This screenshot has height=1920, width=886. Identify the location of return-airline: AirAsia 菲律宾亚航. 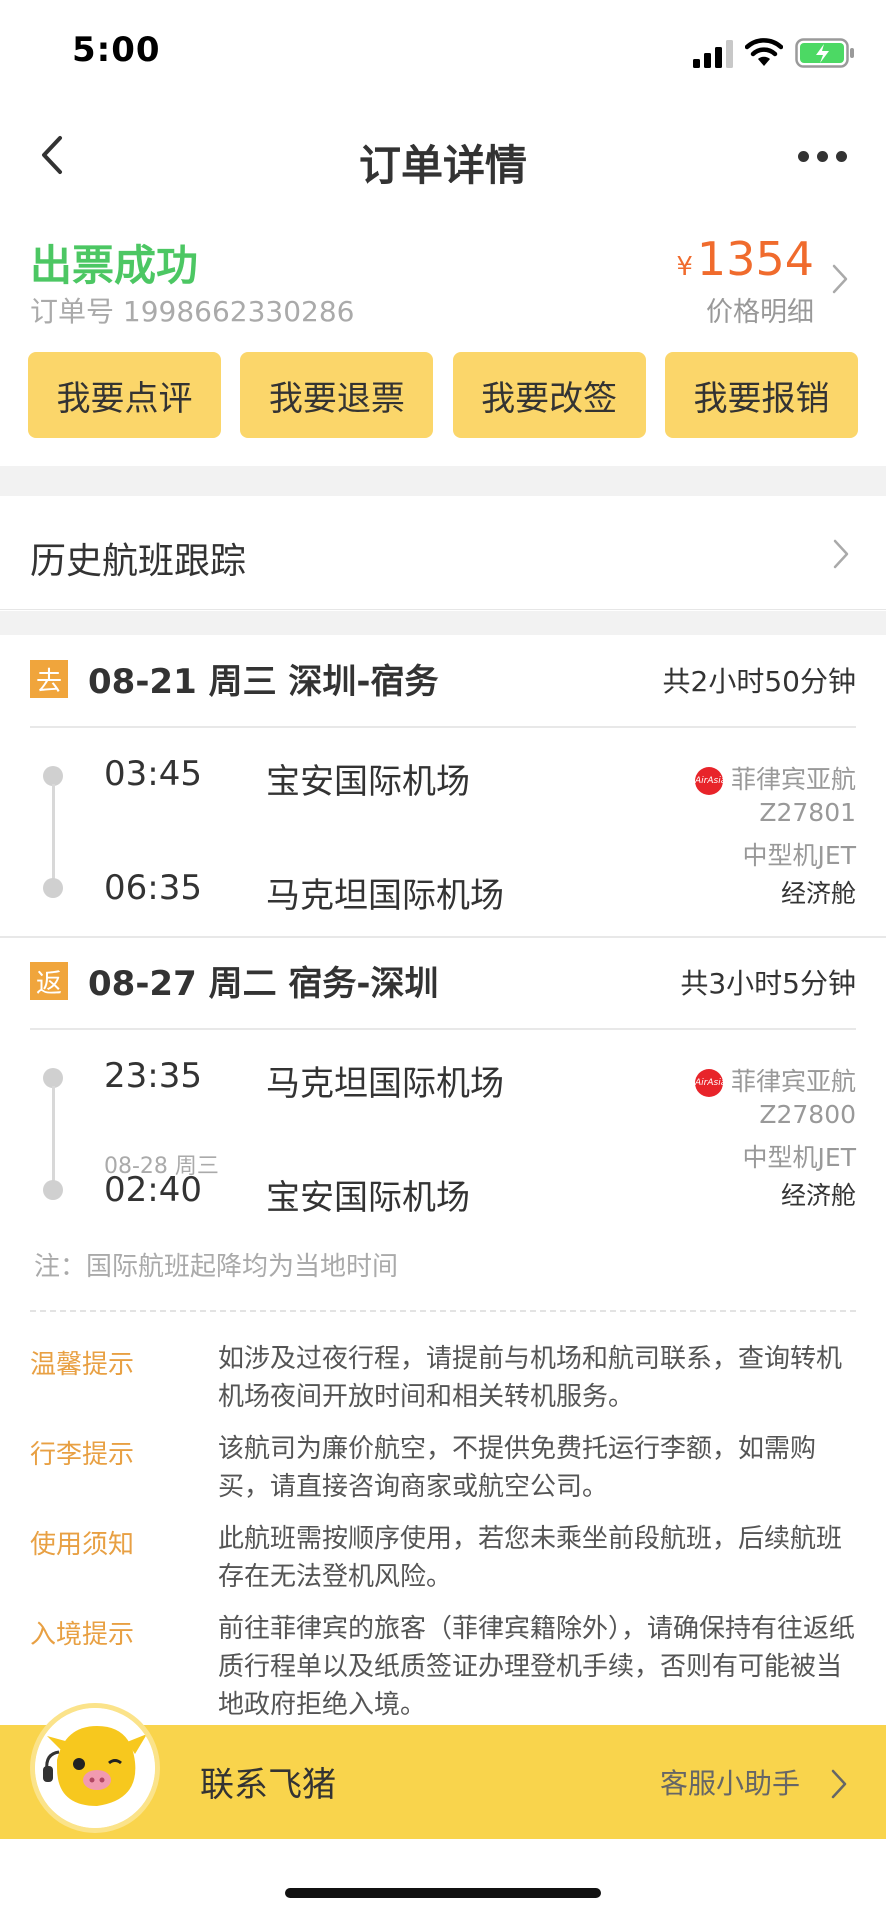
(775, 1080).